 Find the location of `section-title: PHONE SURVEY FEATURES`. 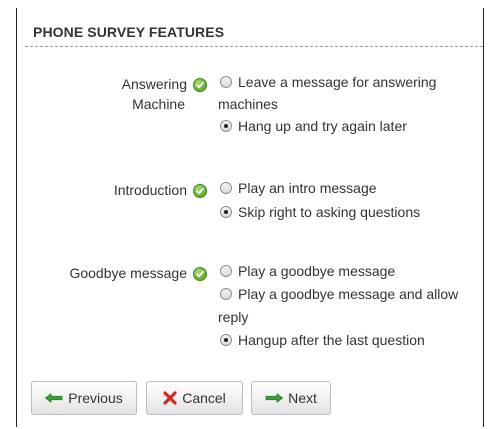

section-title: PHONE SURVEY FEATURES is located at coordinates (129, 32).